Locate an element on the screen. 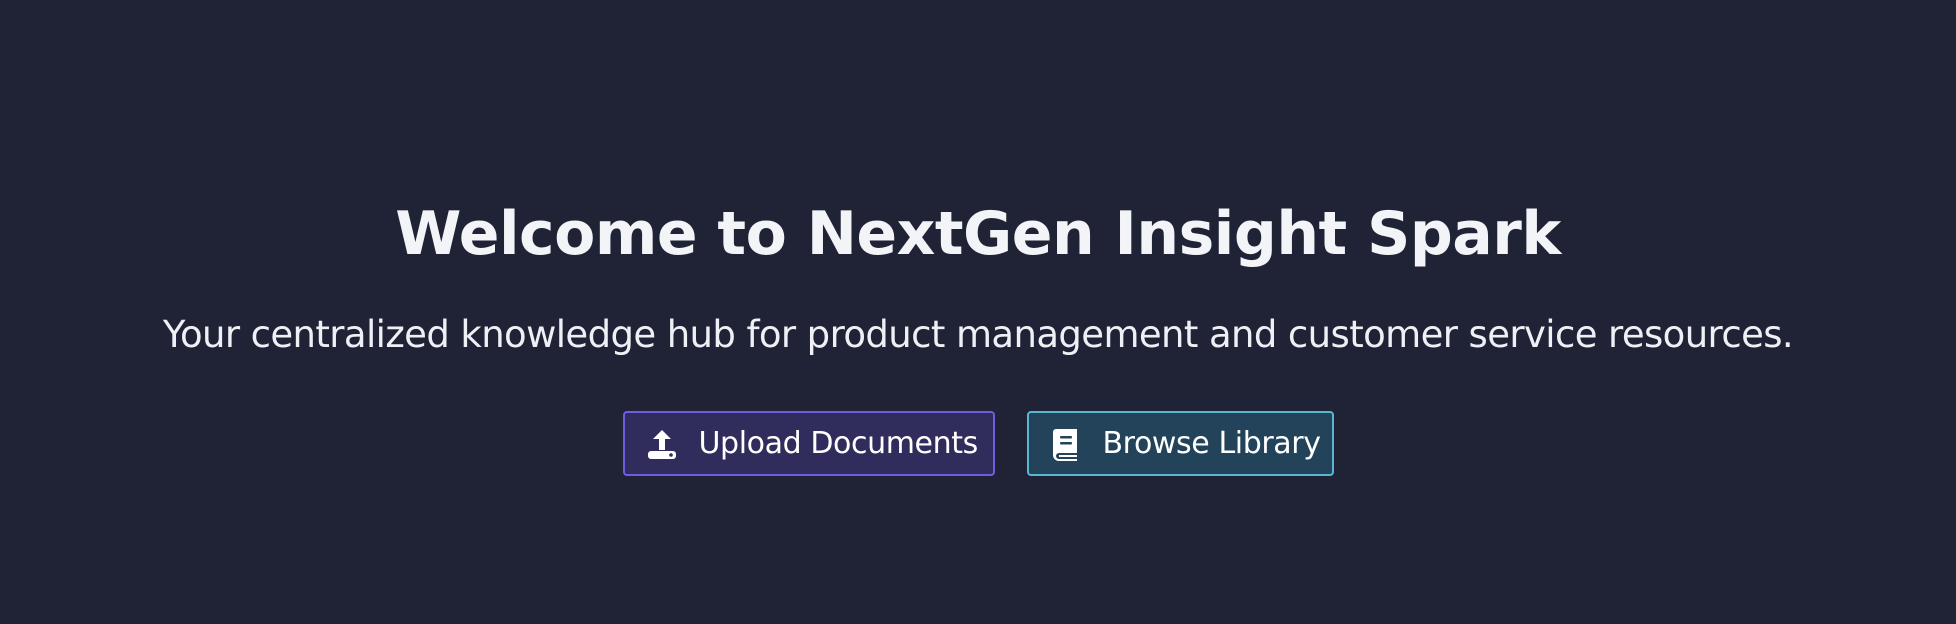  browse-library-label: Browse Library is located at coordinates (1211, 443).